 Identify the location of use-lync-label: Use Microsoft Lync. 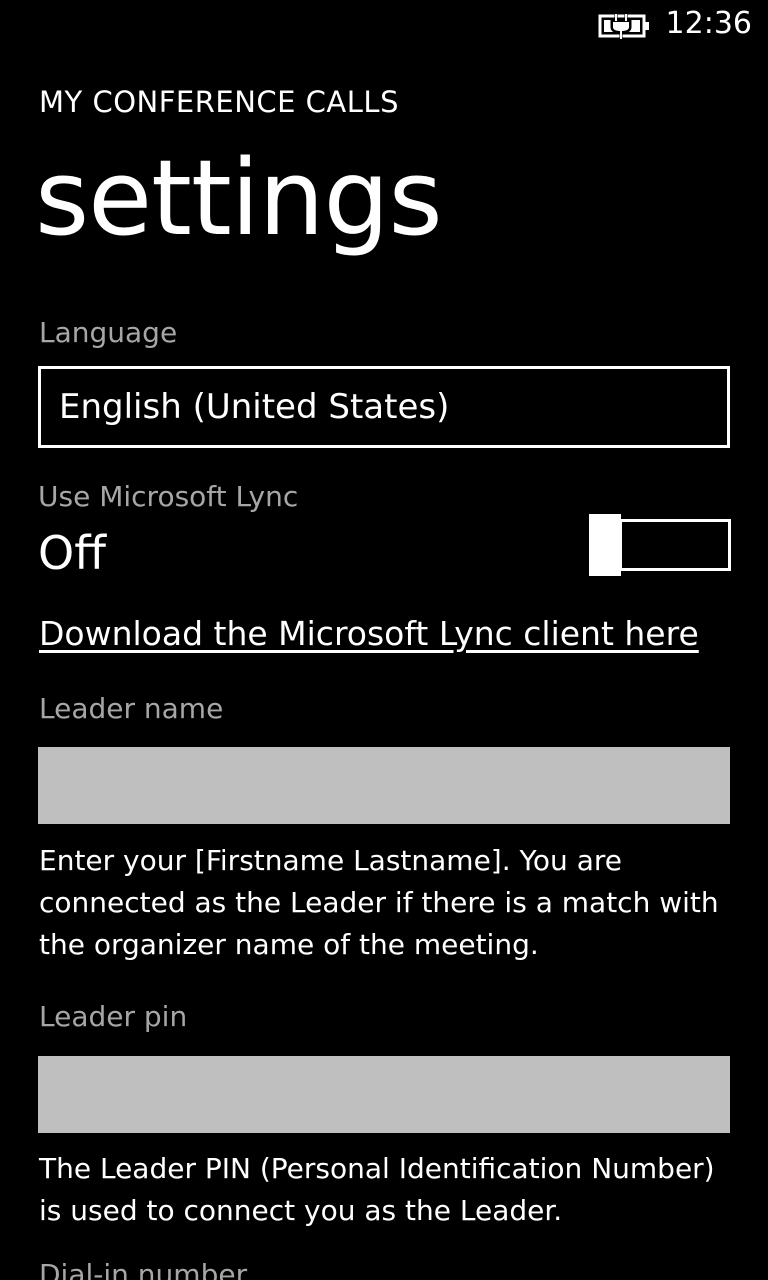
(168, 496).